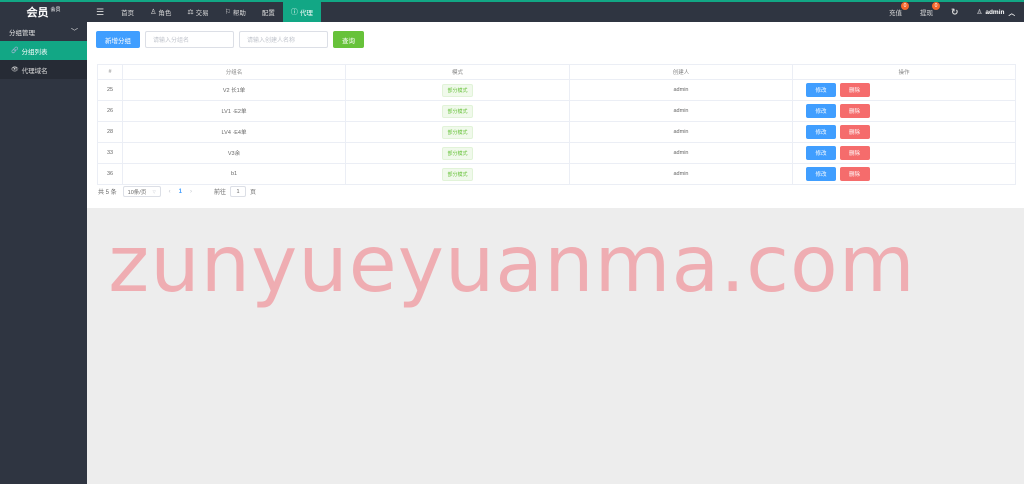  What do you see at coordinates (239, 13) in the screenshot?
I see `nav-item-label: 帮助` at bounding box center [239, 13].